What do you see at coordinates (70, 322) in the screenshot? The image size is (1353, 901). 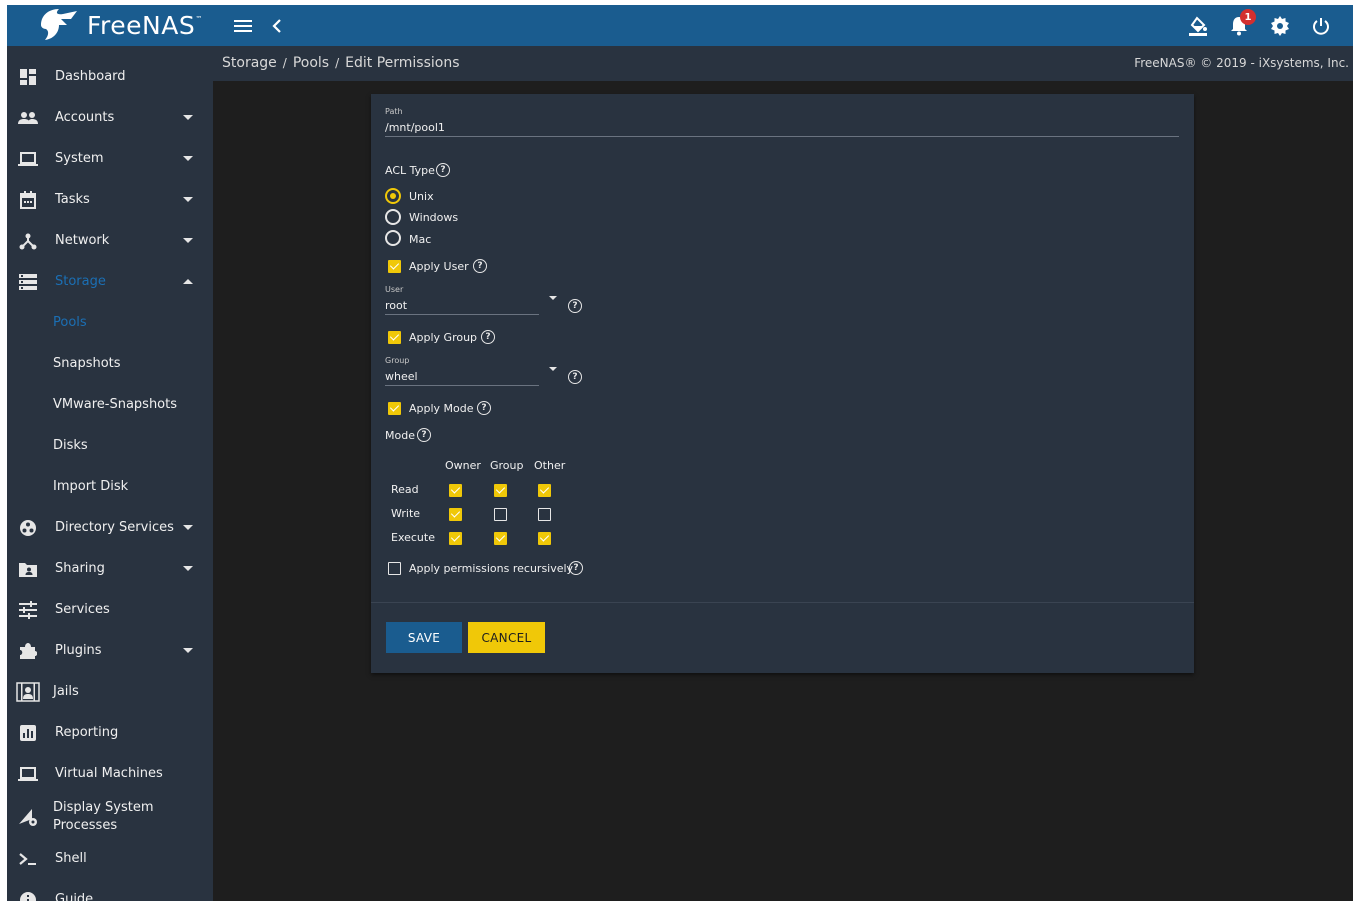 I see `sidebar-subitem-label: Pools` at bounding box center [70, 322].